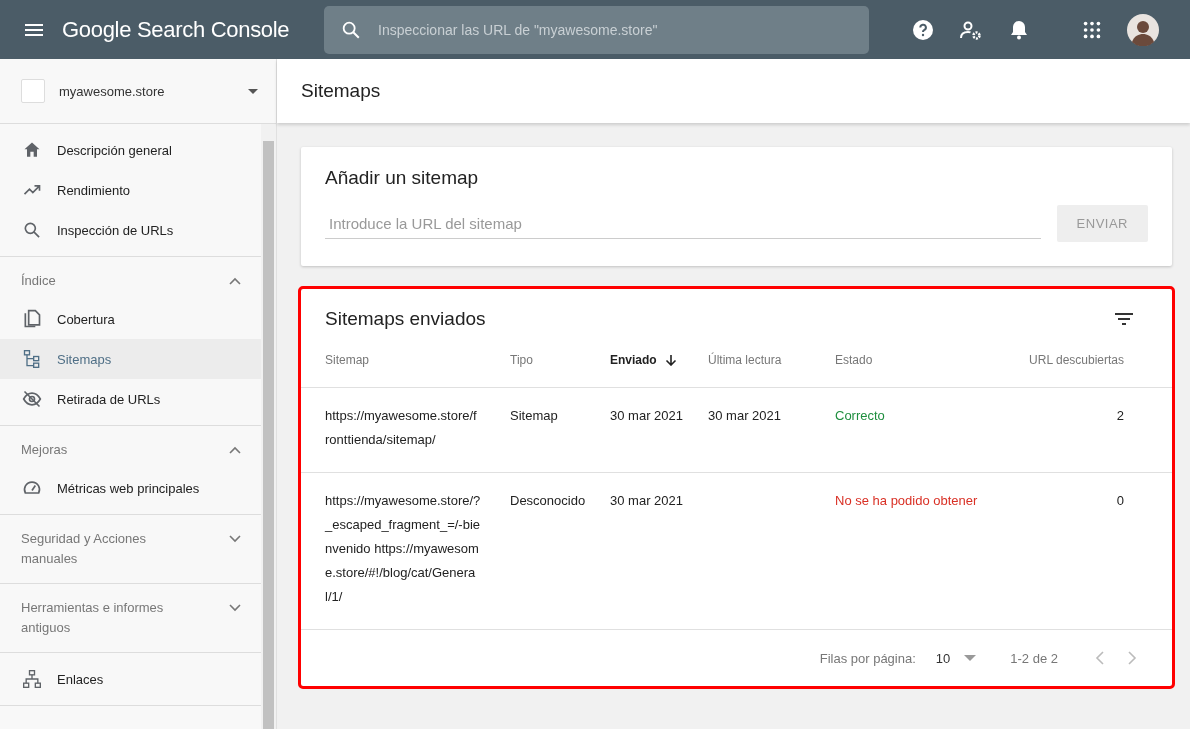 The image size is (1190, 729). Describe the element at coordinates (32, 230) in the screenshot. I see `search-icon` at that location.